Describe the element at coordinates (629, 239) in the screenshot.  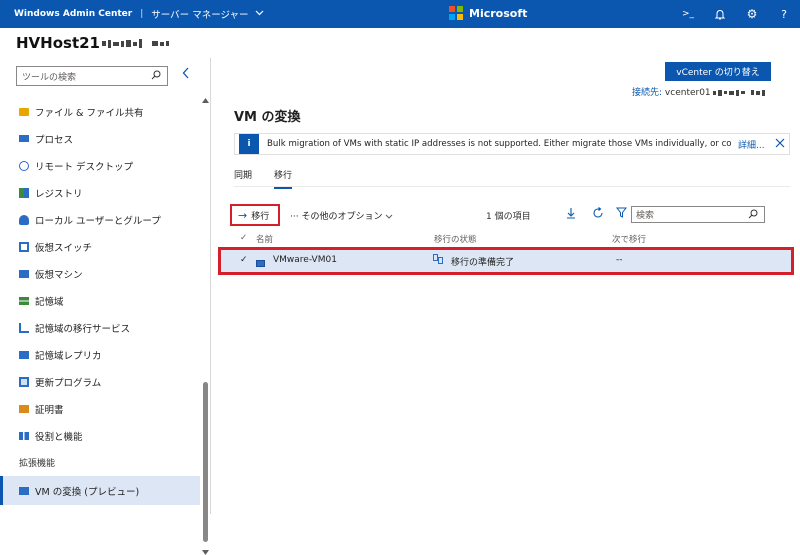
I see `column-header-next: 次で移行` at that location.